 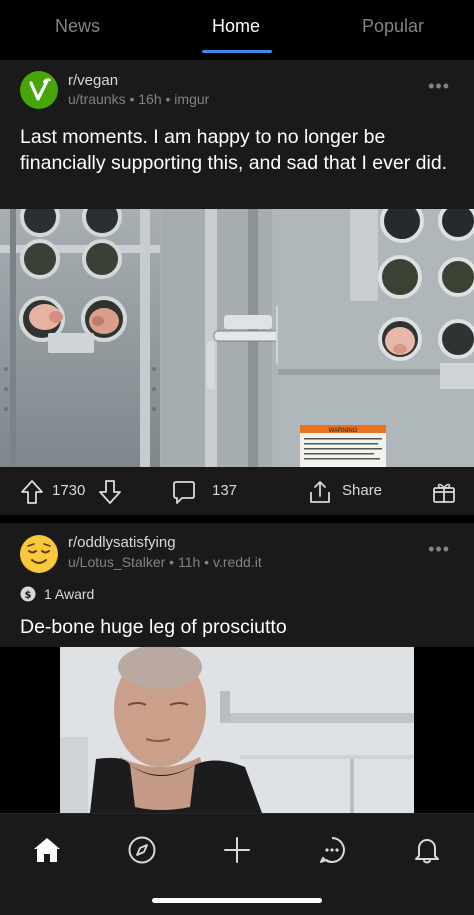 I want to click on tab-popular: Popular, so click(x=393, y=26).